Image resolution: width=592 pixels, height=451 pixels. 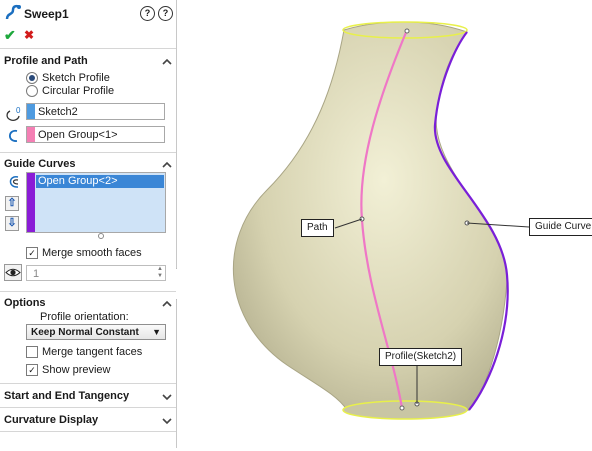 I want to click on checkbox-label: Show preview, so click(x=76, y=370).